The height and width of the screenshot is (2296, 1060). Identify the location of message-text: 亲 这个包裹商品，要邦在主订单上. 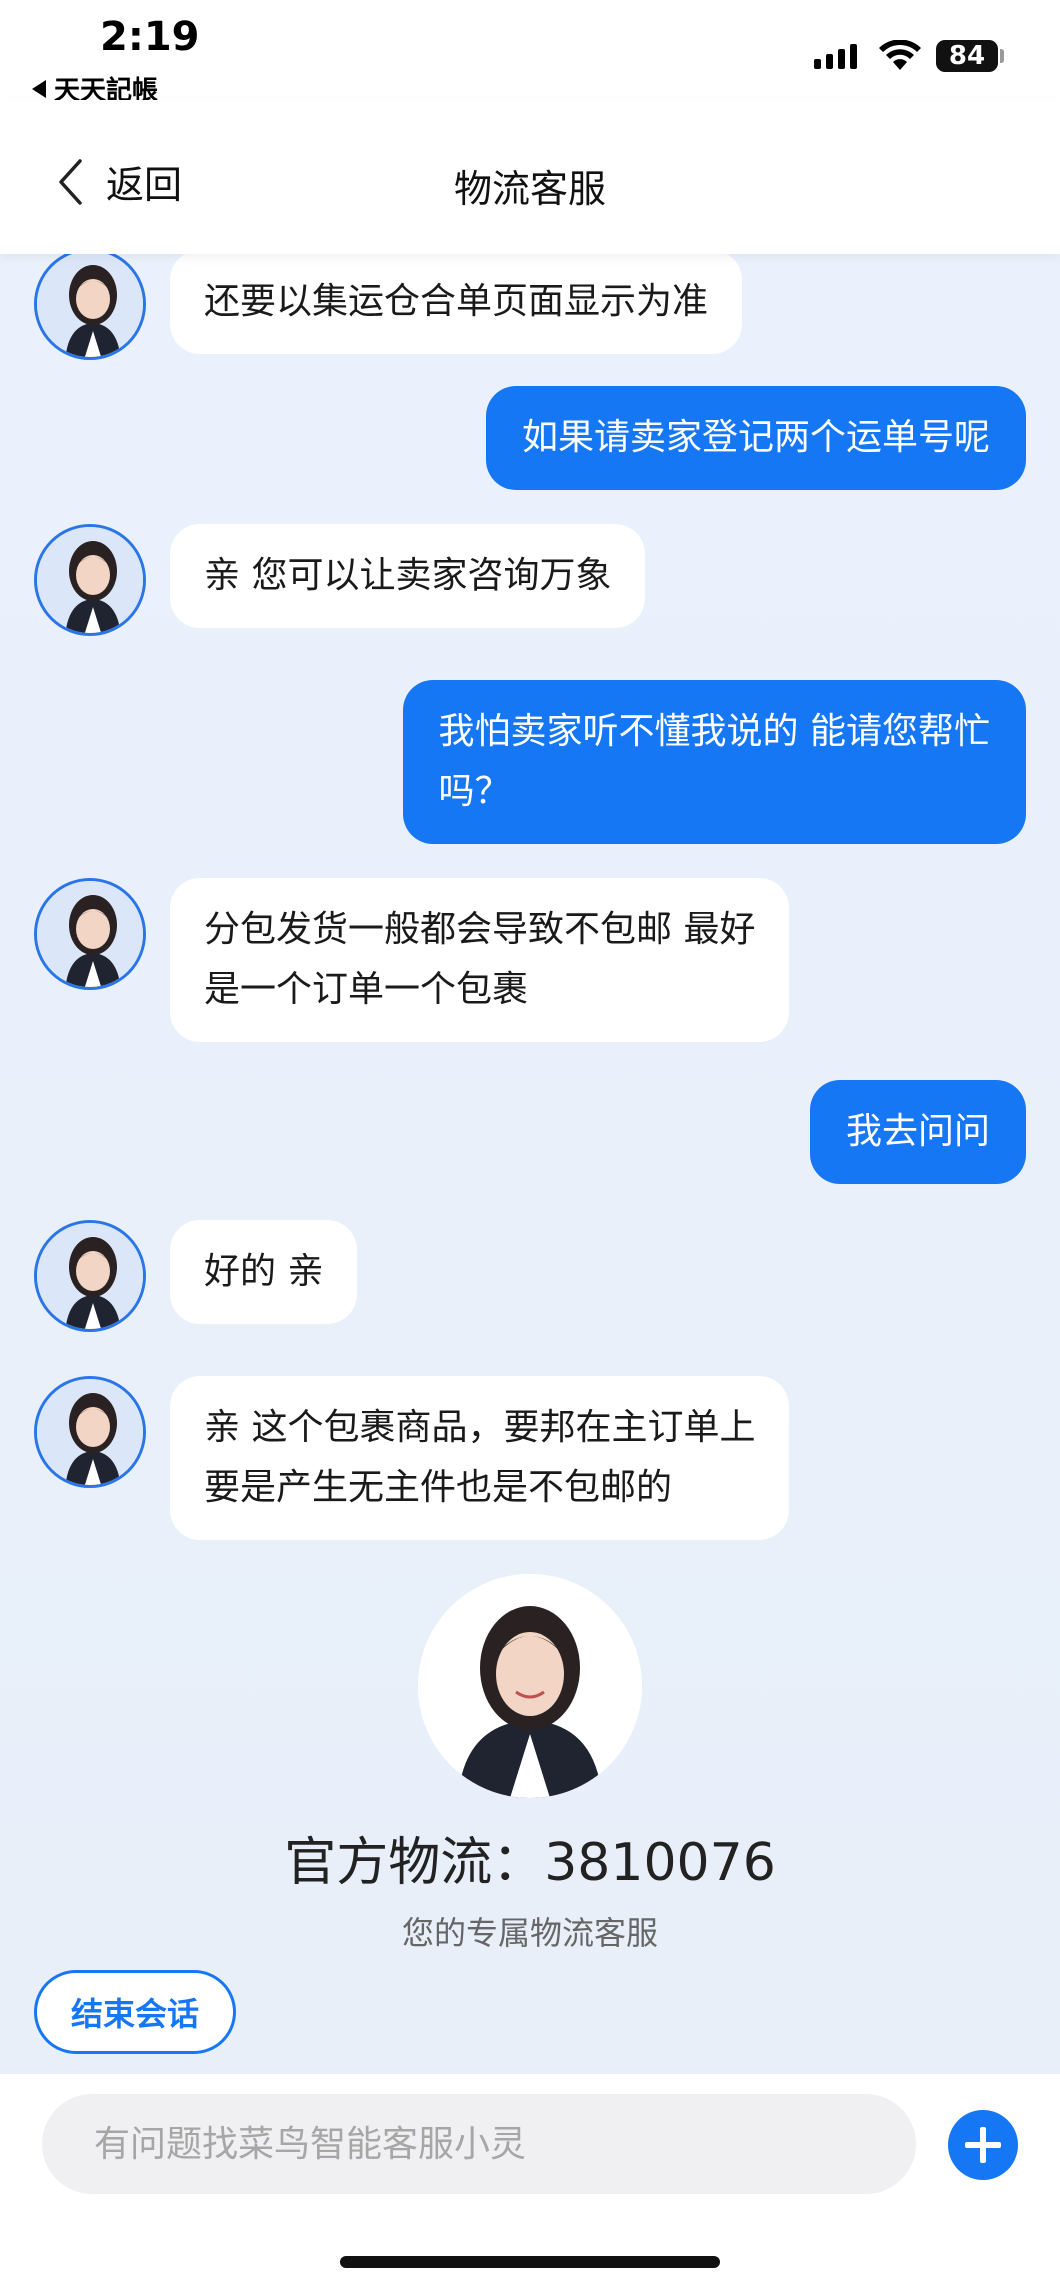
(480, 1427).